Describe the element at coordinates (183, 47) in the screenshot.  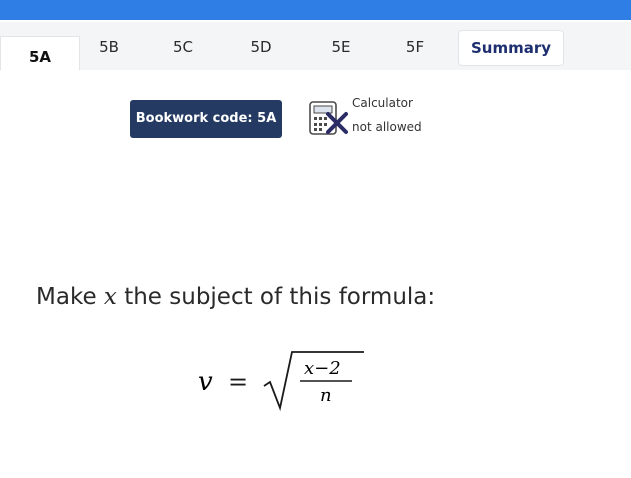
I see `tab-5c: 5C` at that location.